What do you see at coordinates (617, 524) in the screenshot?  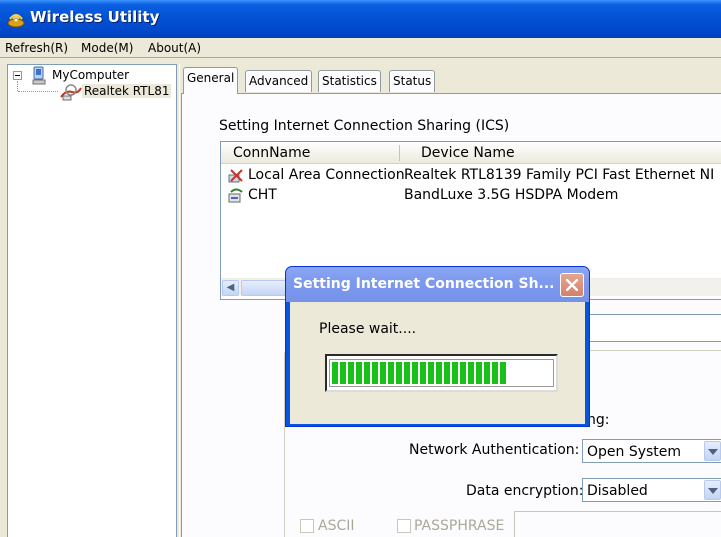 I see `key-input` at bounding box center [617, 524].